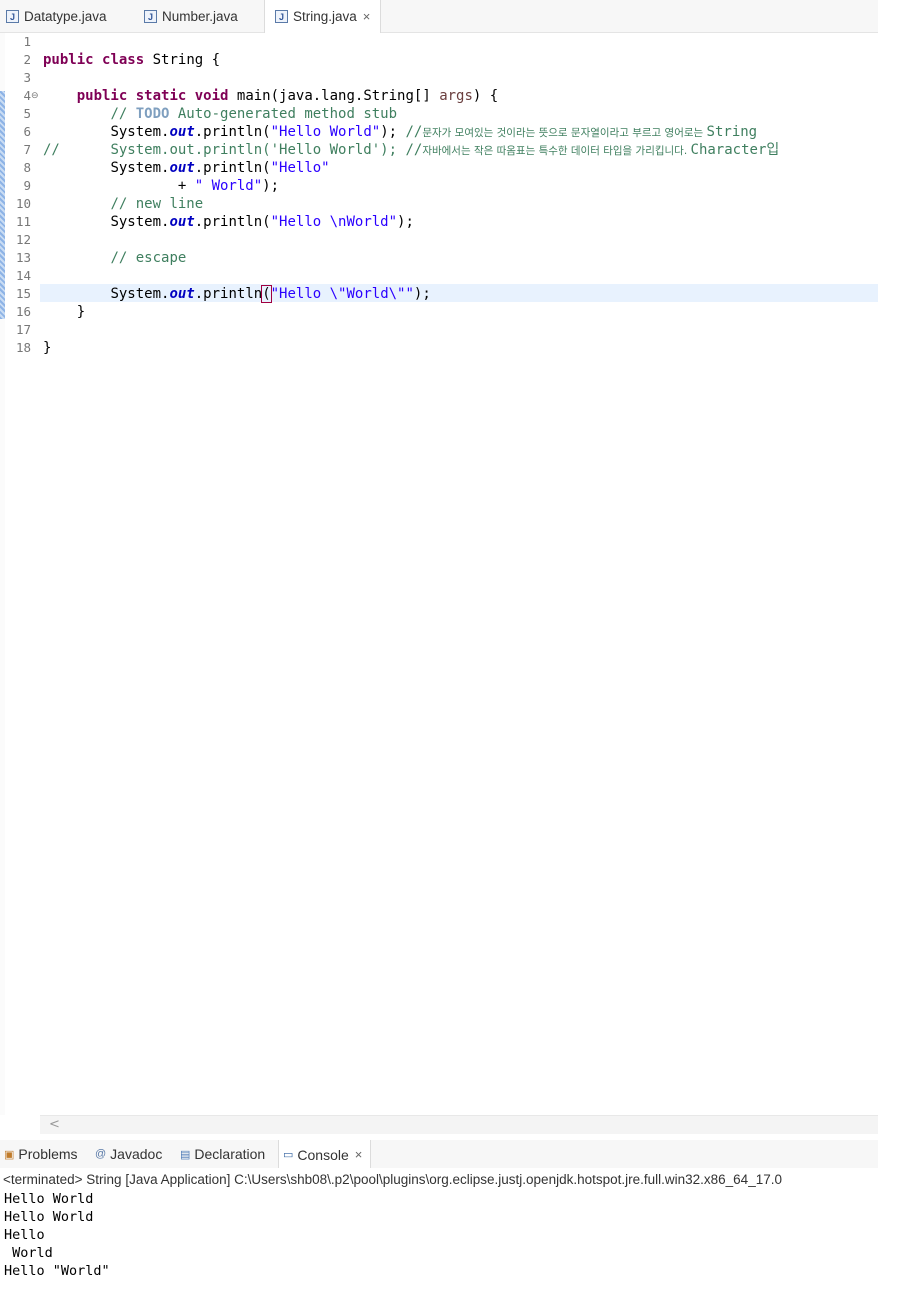 Image resolution: width=900 pixels, height=1305 pixels. I want to click on line-number: 10, so click(23, 203).